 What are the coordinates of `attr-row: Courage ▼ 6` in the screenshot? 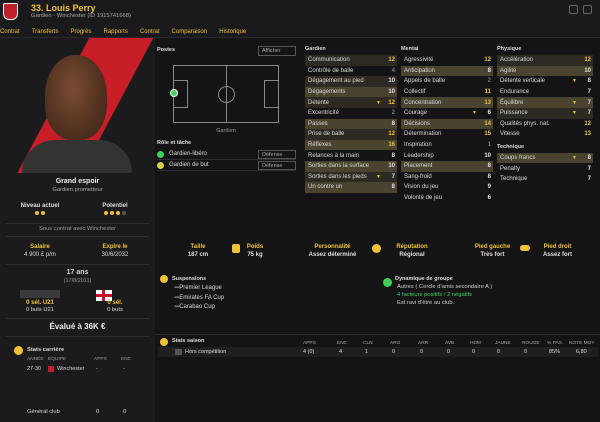 It's located at (447, 113).